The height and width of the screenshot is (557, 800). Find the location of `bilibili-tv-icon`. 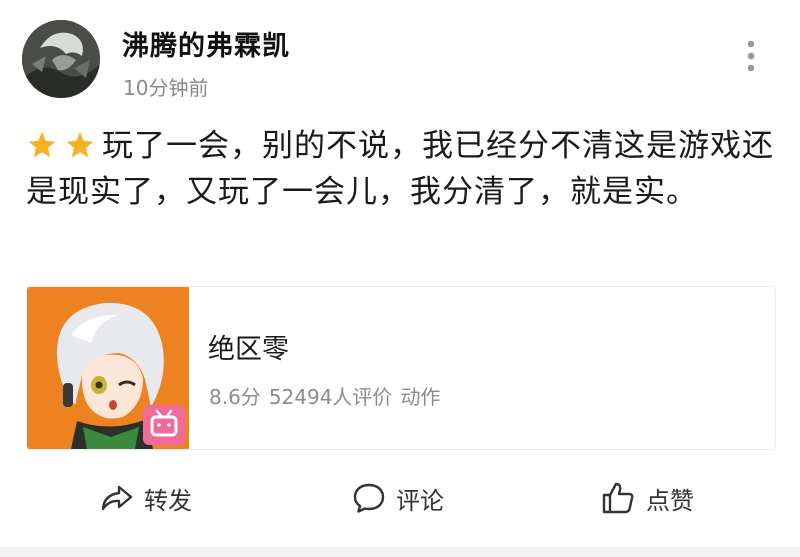

bilibili-tv-icon is located at coordinates (164, 425).